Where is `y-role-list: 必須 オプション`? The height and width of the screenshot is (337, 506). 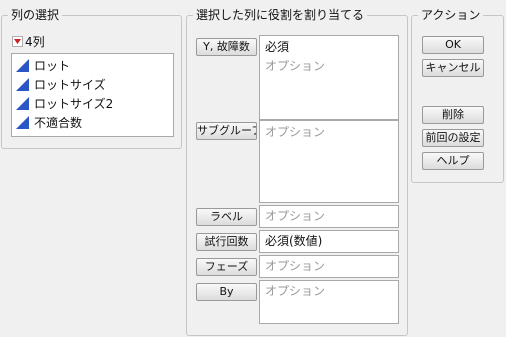 y-role-list: 必須 オプション is located at coordinates (329, 77).